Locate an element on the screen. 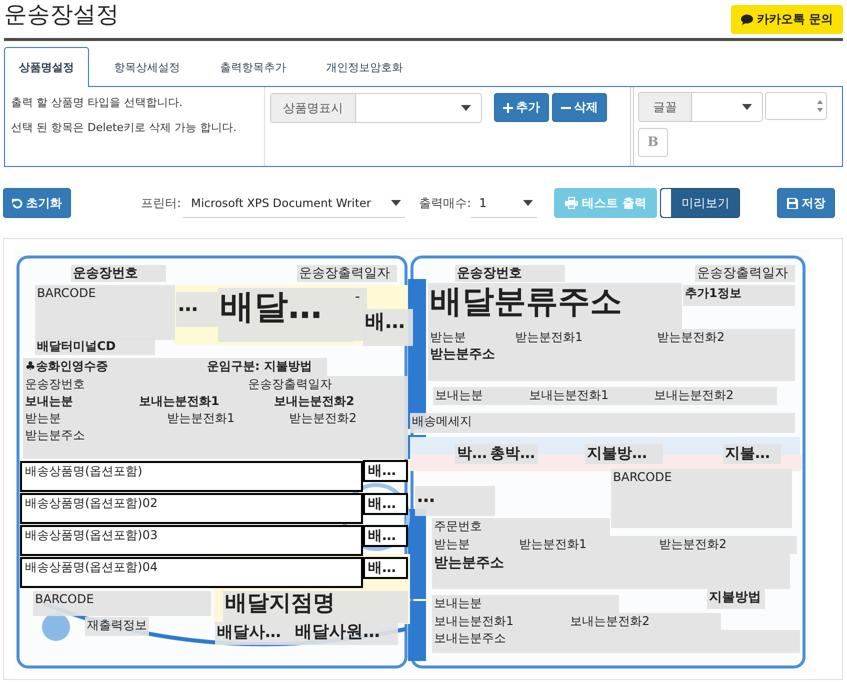 This screenshot has height=682, width=847. label-field: 재출력정보 is located at coordinates (117, 626).